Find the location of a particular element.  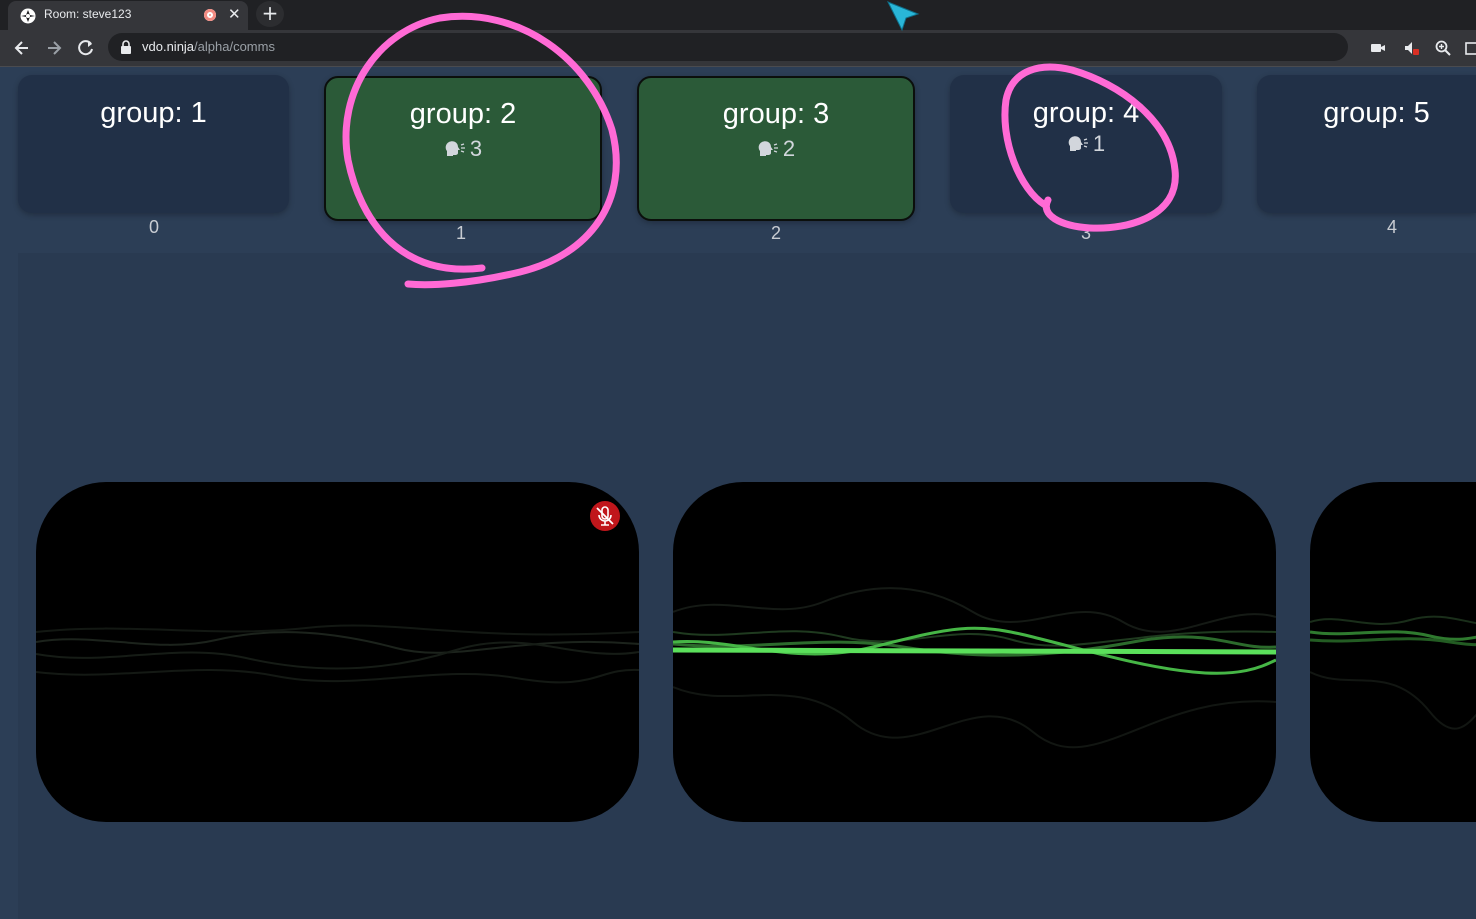

url-text: vdo.ninja/alpha/comms is located at coordinates (208, 46).